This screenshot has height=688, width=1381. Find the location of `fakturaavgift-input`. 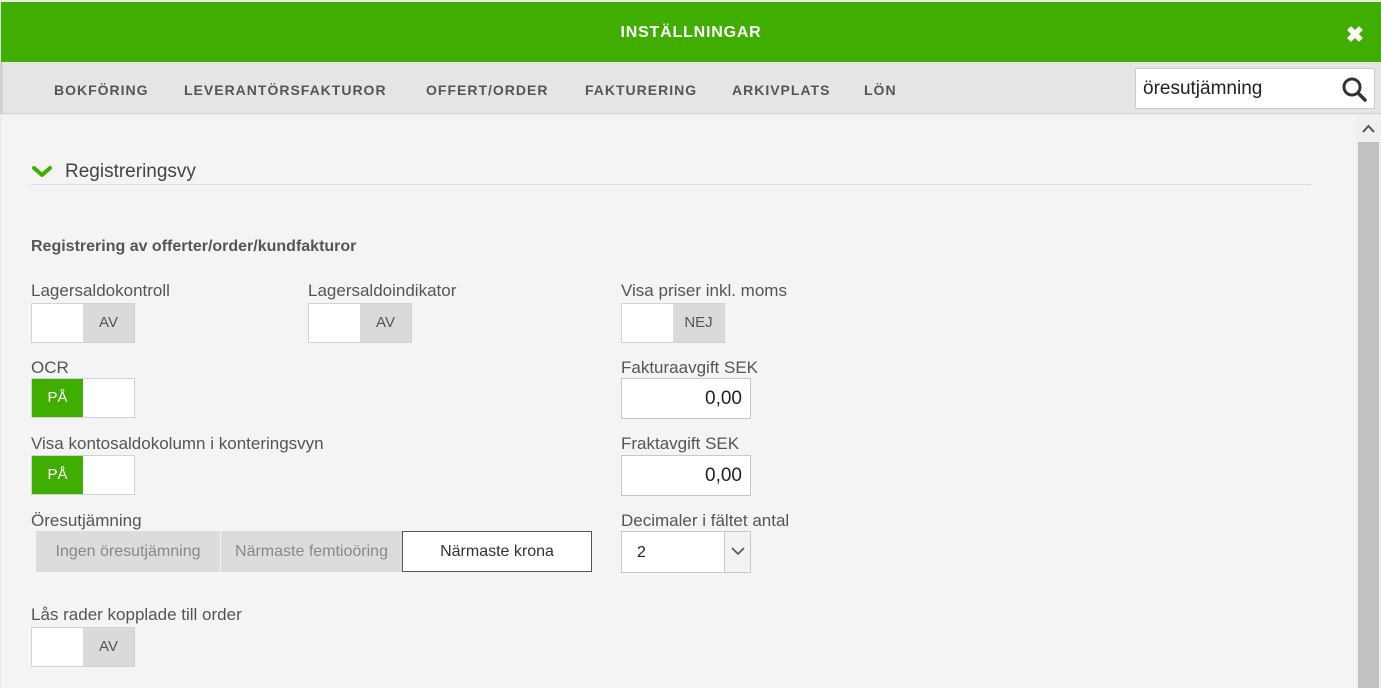

fakturaavgift-input is located at coordinates (686, 398).